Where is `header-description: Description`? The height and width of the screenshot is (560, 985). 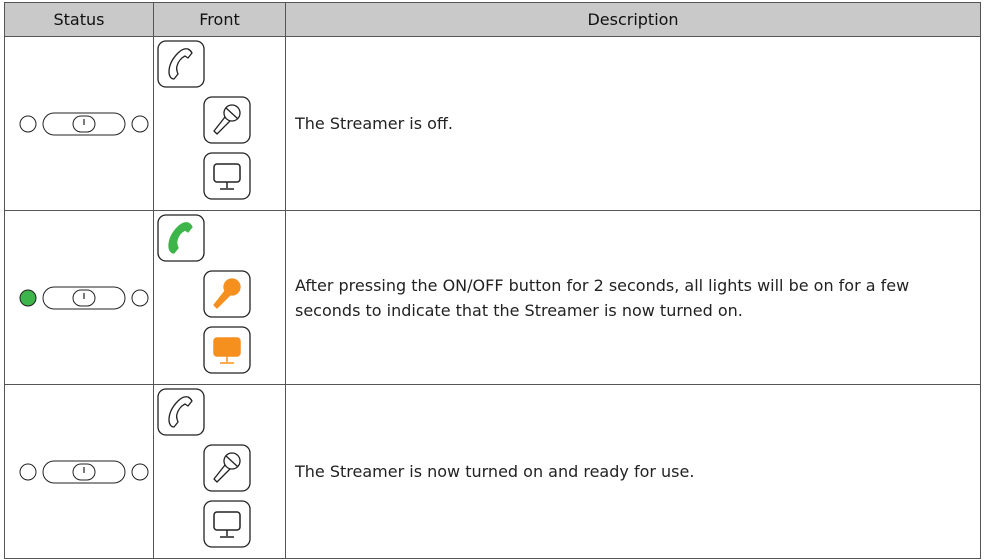 header-description: Description is located at coordinates (633, 19).